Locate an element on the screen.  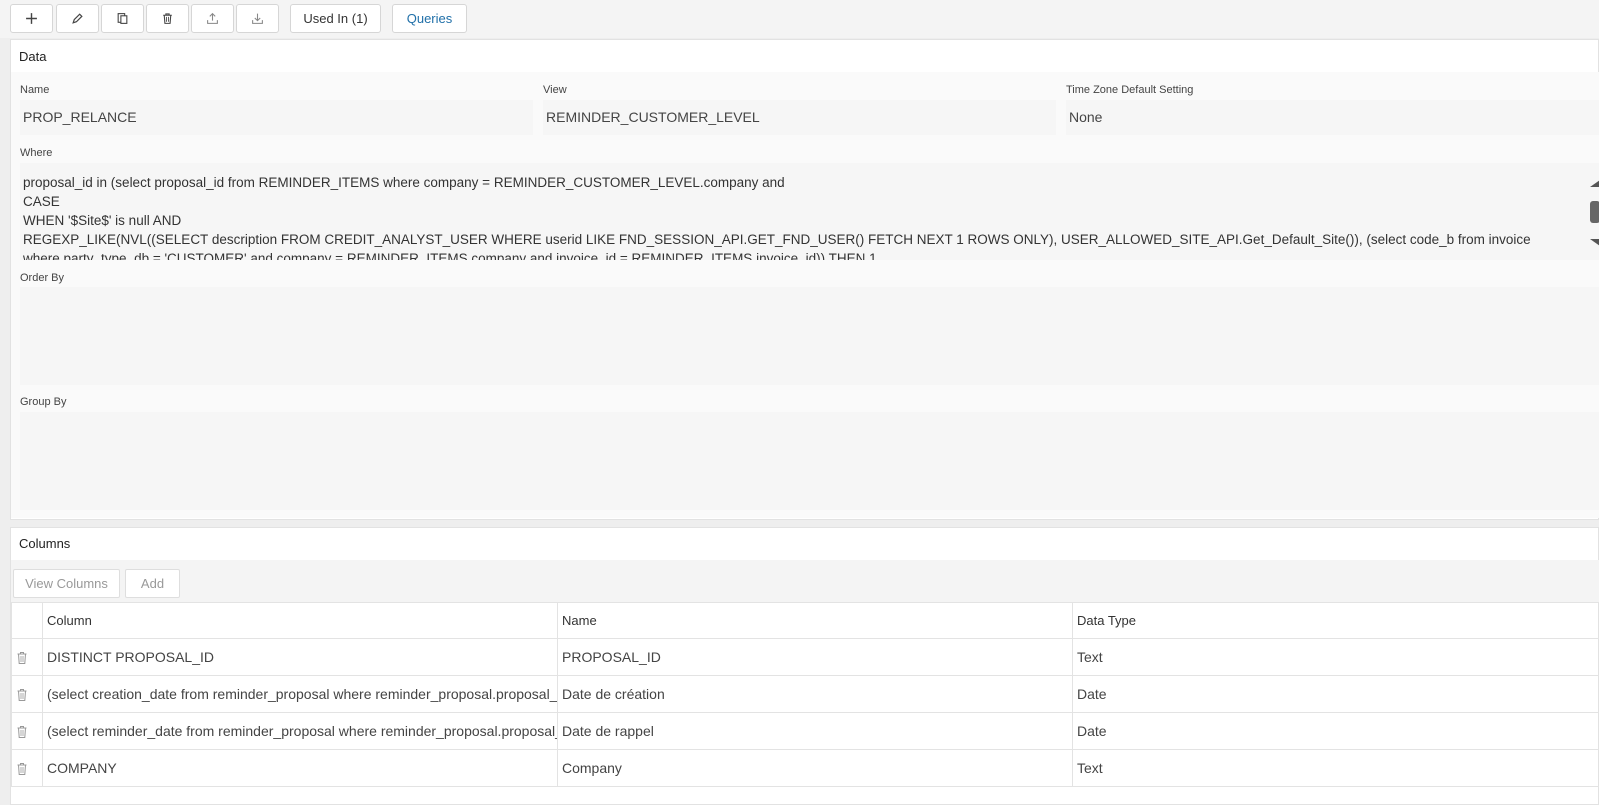
where-line: CASE is located at coordinates (41, 201).